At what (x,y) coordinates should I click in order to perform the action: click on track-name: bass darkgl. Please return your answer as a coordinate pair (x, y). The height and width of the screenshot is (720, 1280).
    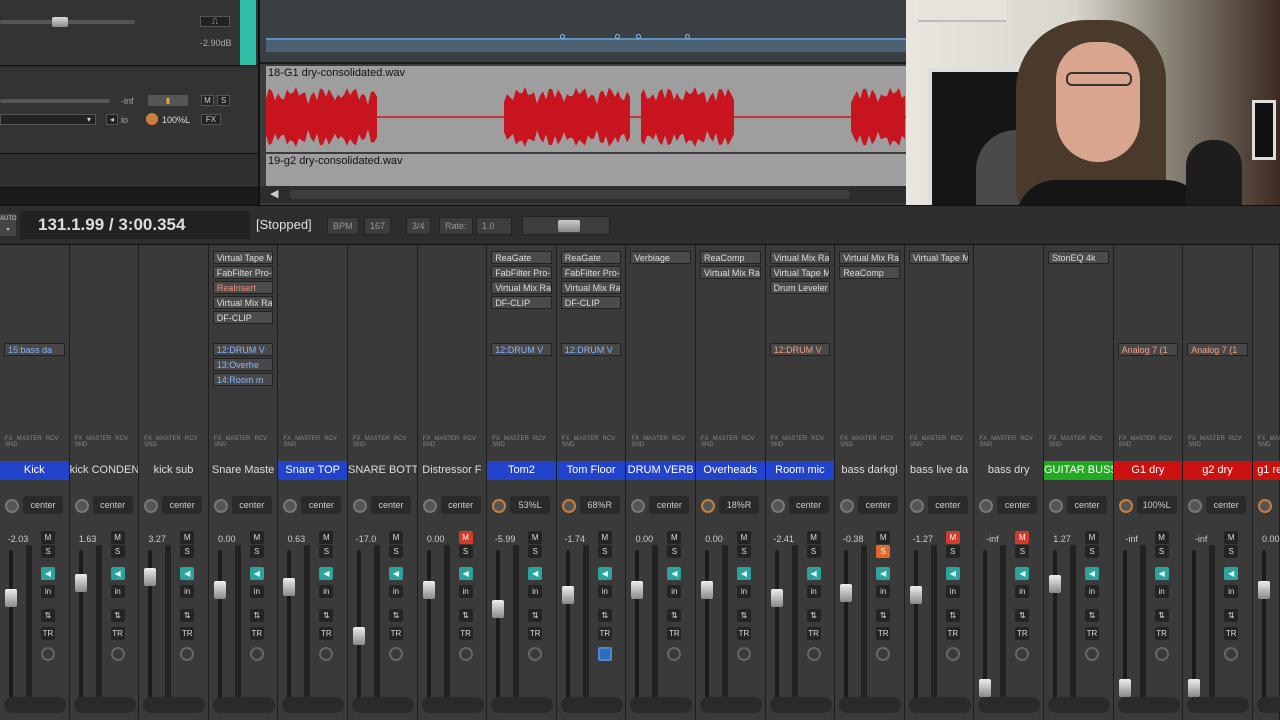
    Looking at the image, I should click on (869, 470).